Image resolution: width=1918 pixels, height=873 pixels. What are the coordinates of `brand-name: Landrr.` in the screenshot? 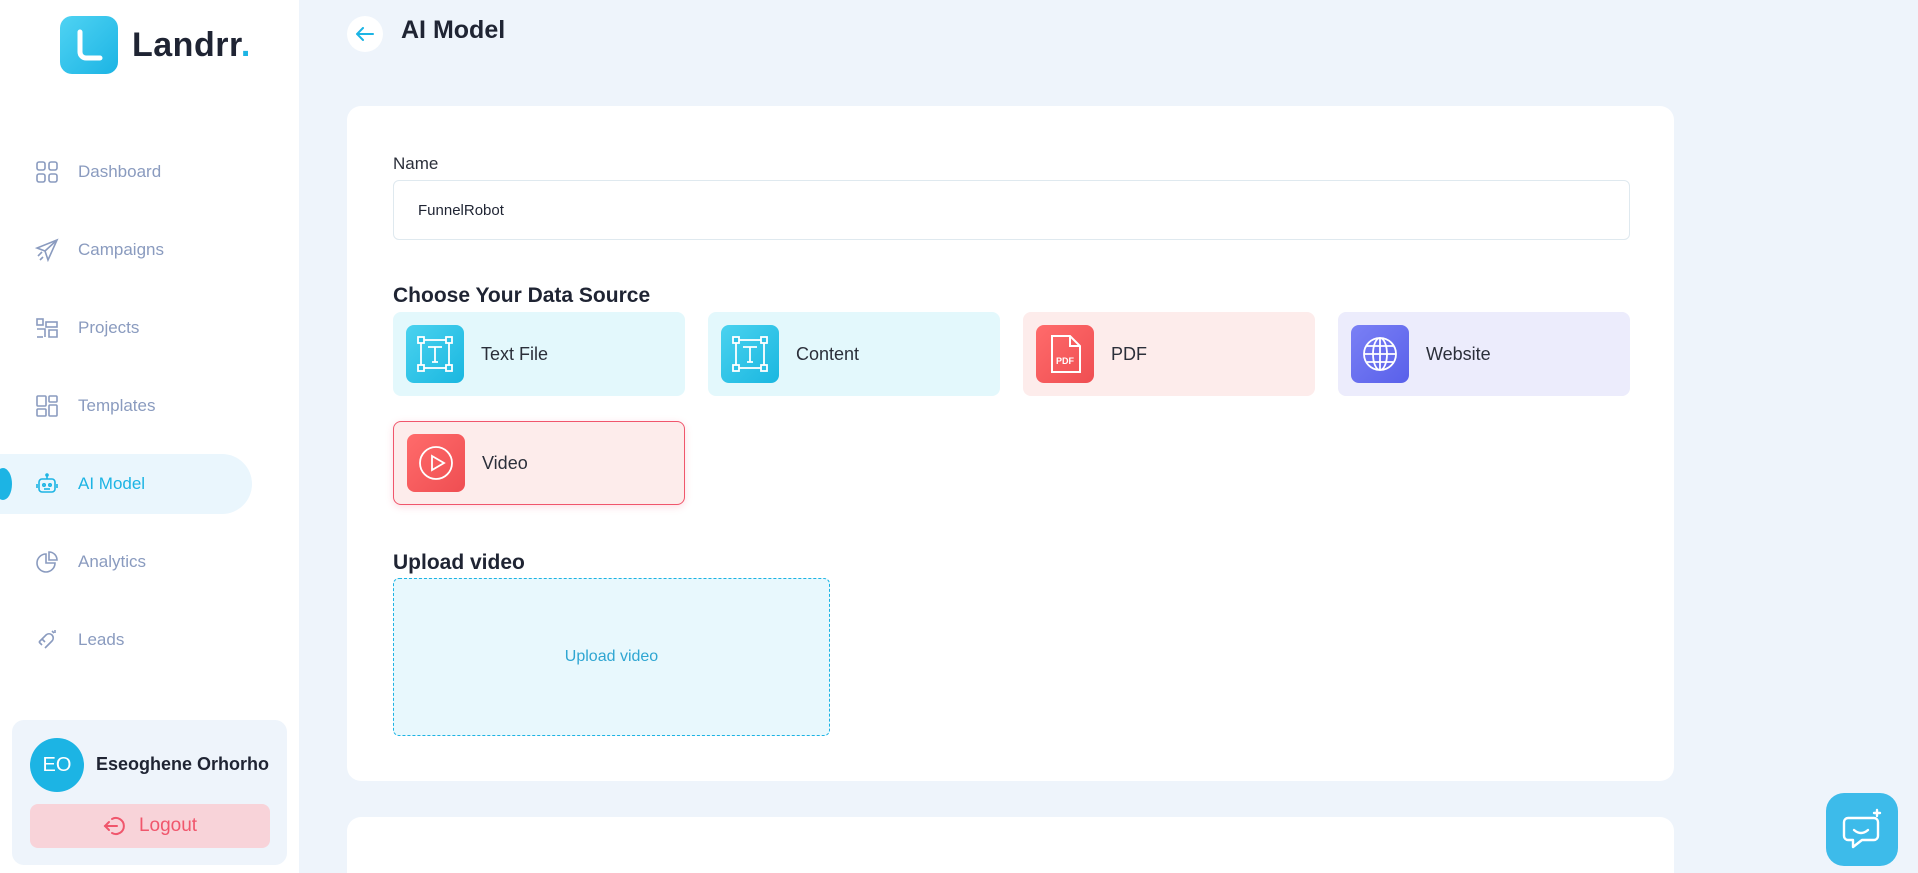 It's located at (191, 44).